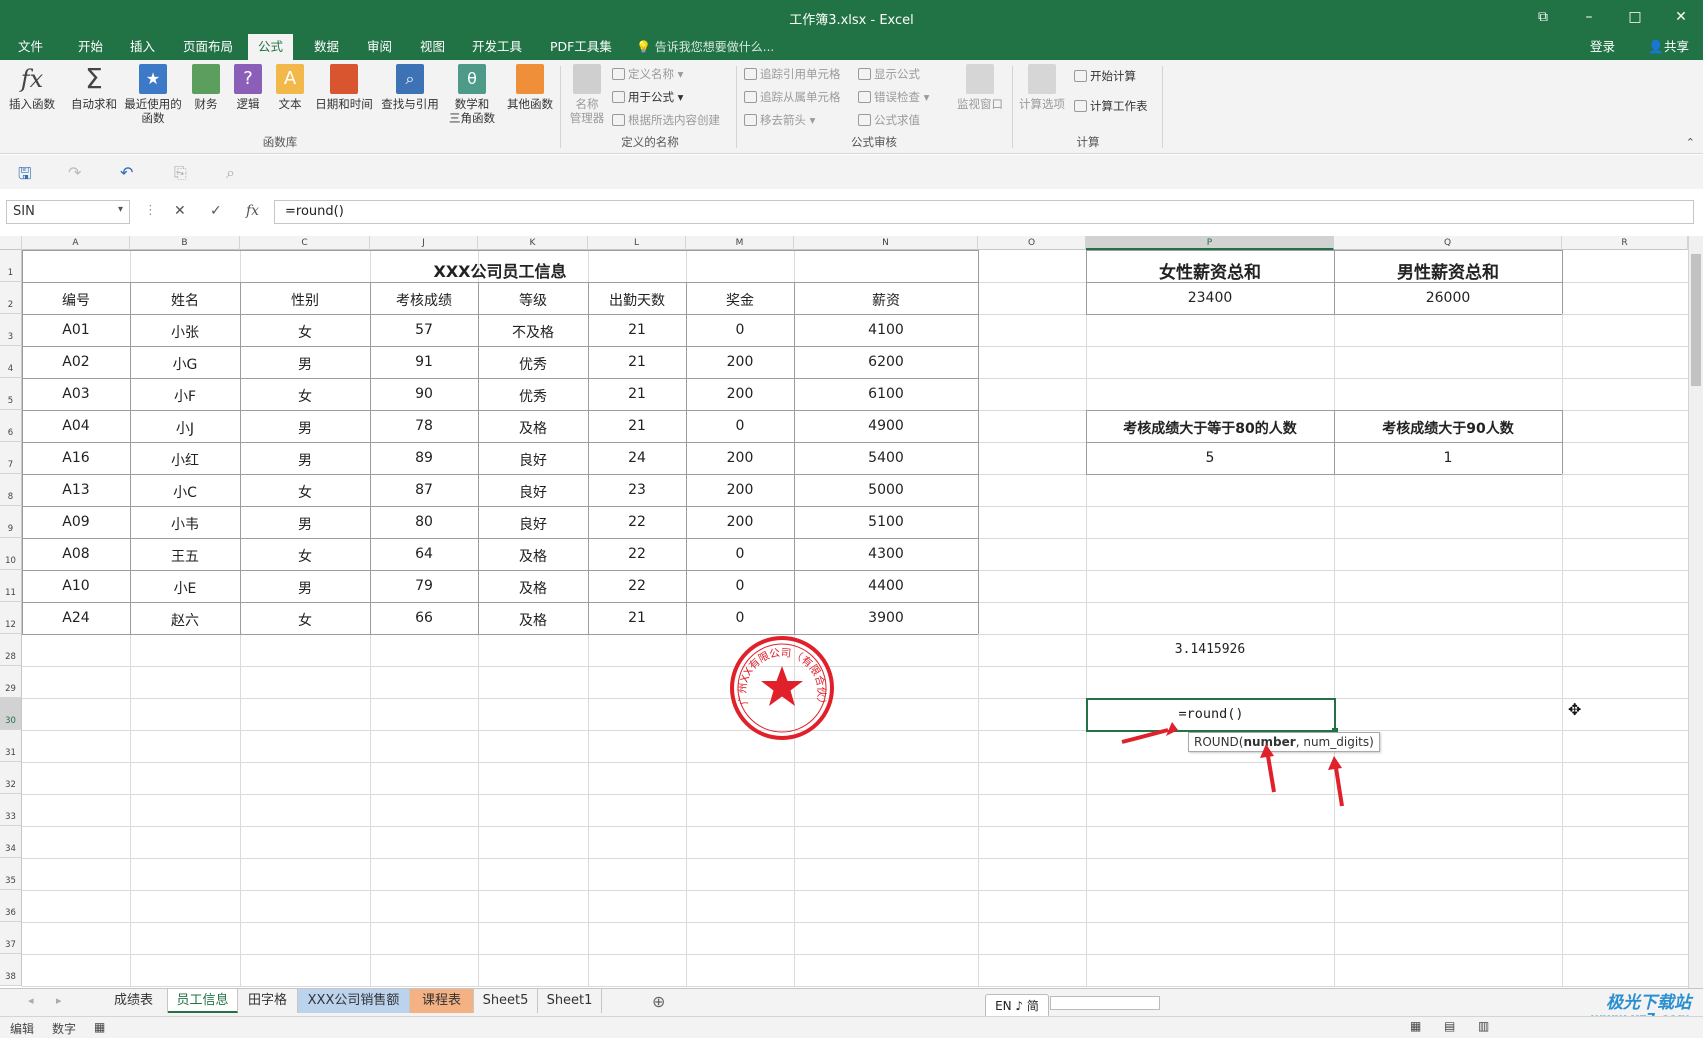  Describe the element at coordinates (980, 87) in the screenshot. I see `watch-window-button: 监视窗口` at that location.